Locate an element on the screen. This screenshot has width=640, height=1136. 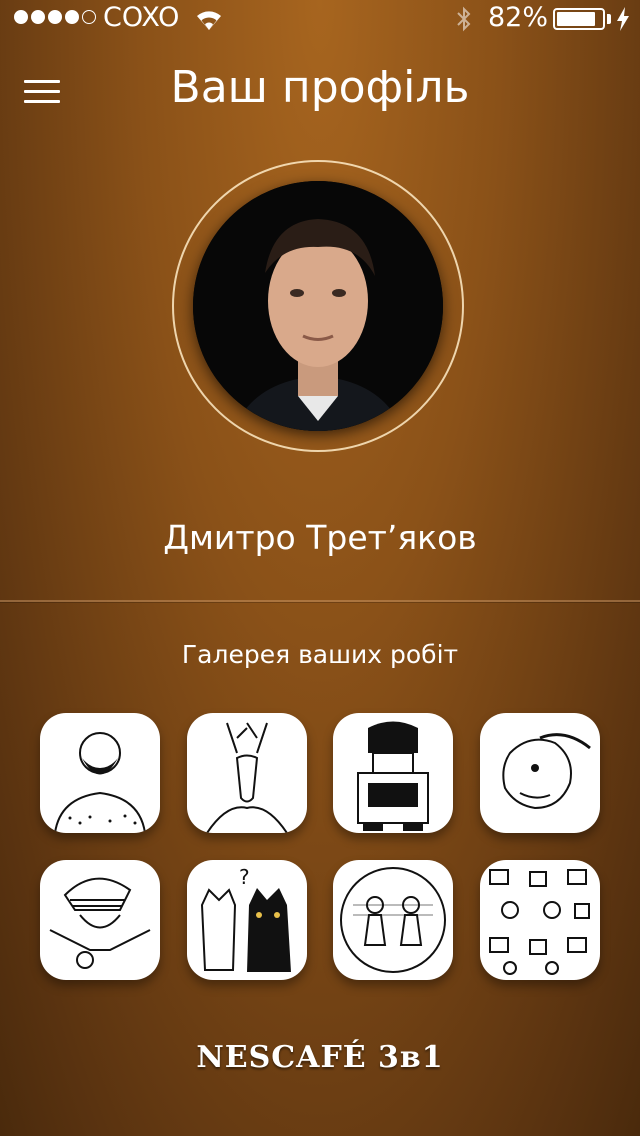
avatar is located at coordinates (318, 306).